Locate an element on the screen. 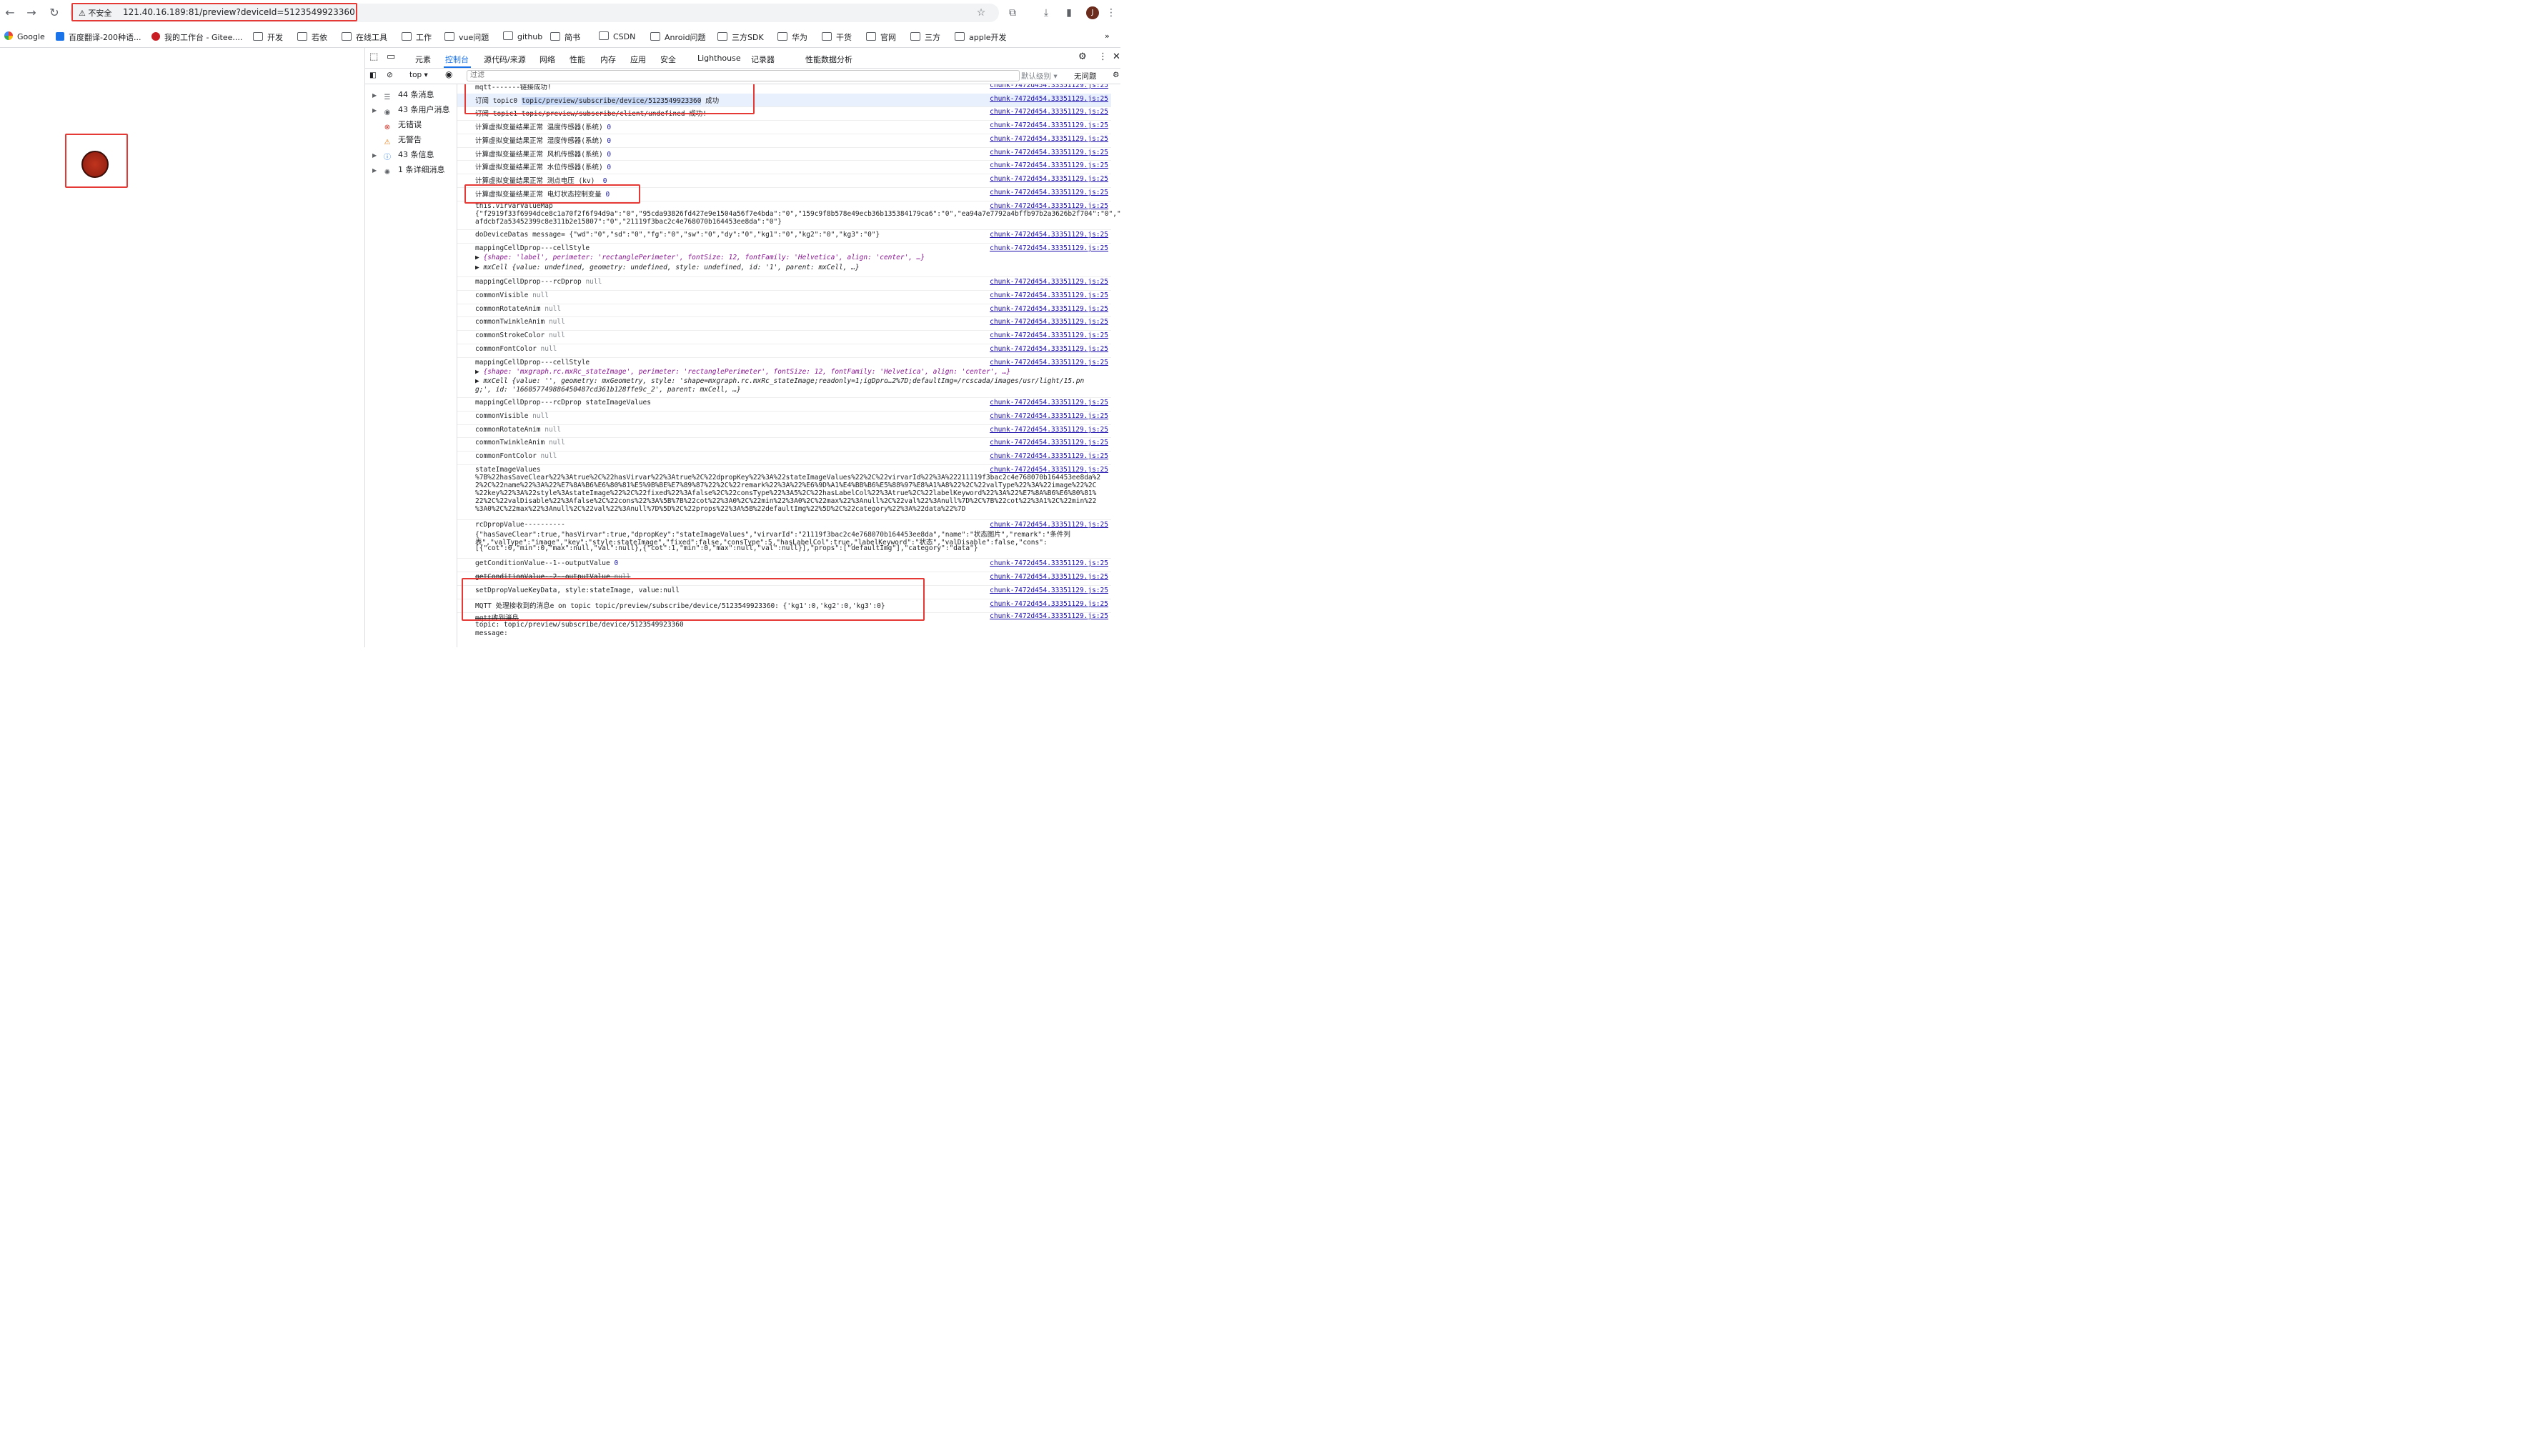 Image resolution: width=2531 pixels, height=1456 pixels. bookmark-item: github is located at coordinates (522, 36).